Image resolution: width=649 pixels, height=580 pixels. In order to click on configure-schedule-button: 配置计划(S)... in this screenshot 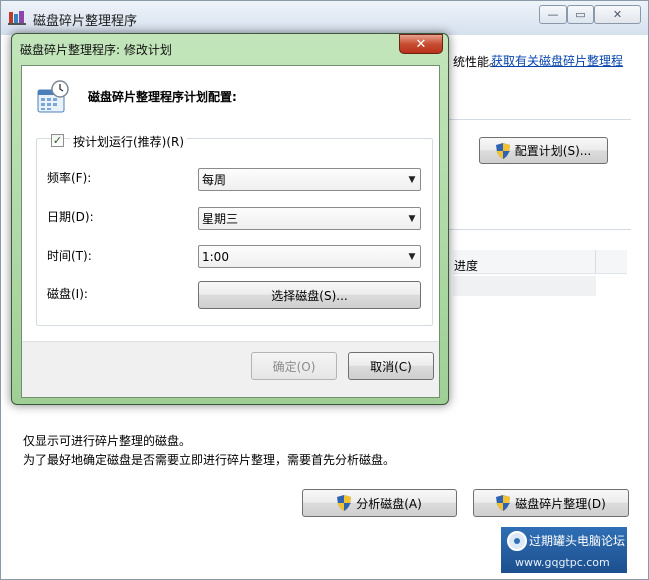, I will do `click(543, 150)`.